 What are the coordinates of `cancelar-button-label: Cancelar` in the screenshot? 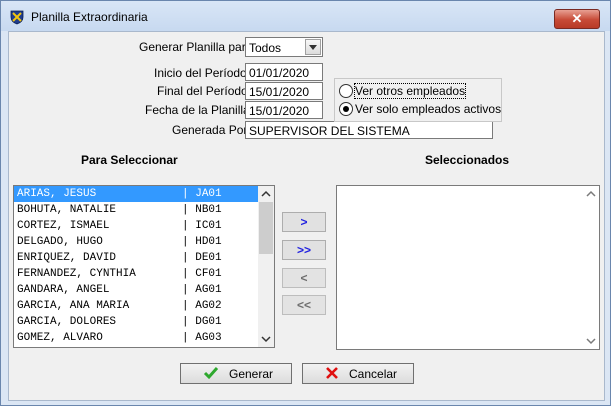 It's located at (373, 374).